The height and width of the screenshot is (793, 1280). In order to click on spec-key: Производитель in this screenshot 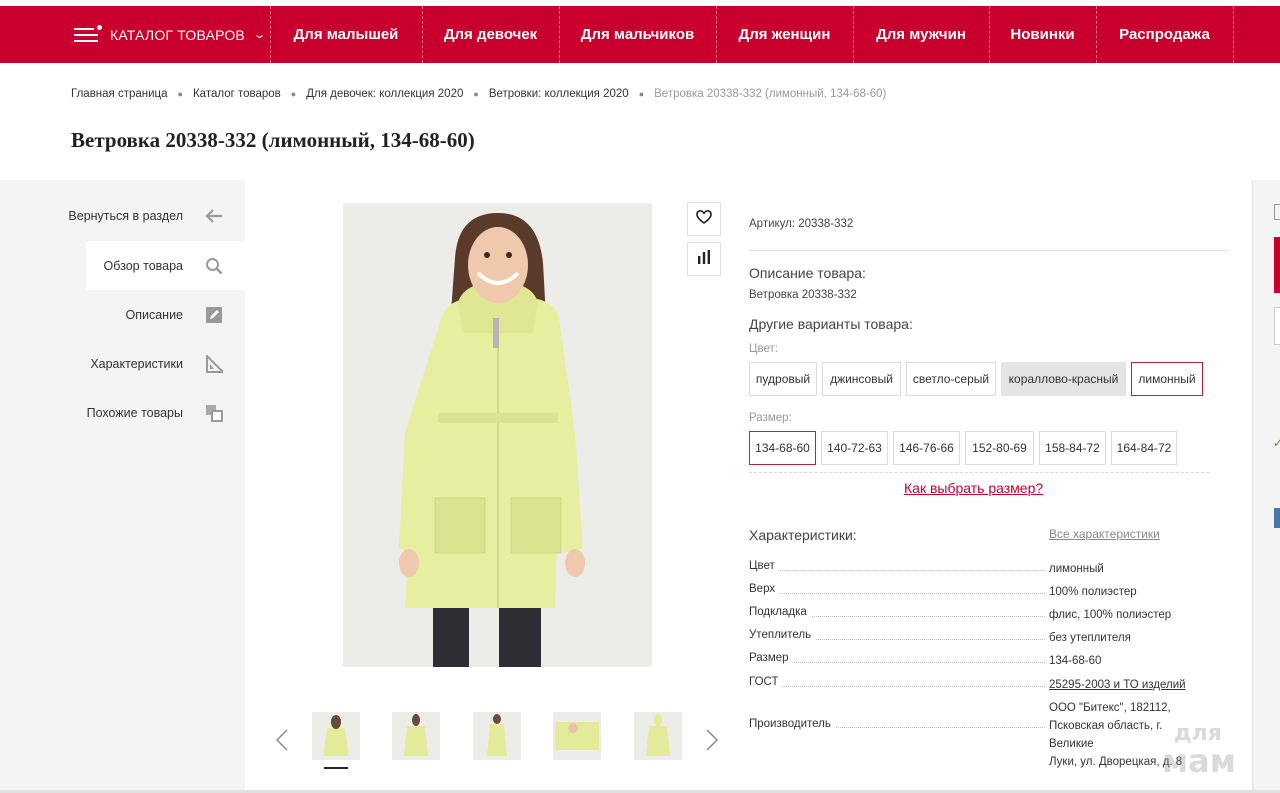, I will do `click(792, 724)`.